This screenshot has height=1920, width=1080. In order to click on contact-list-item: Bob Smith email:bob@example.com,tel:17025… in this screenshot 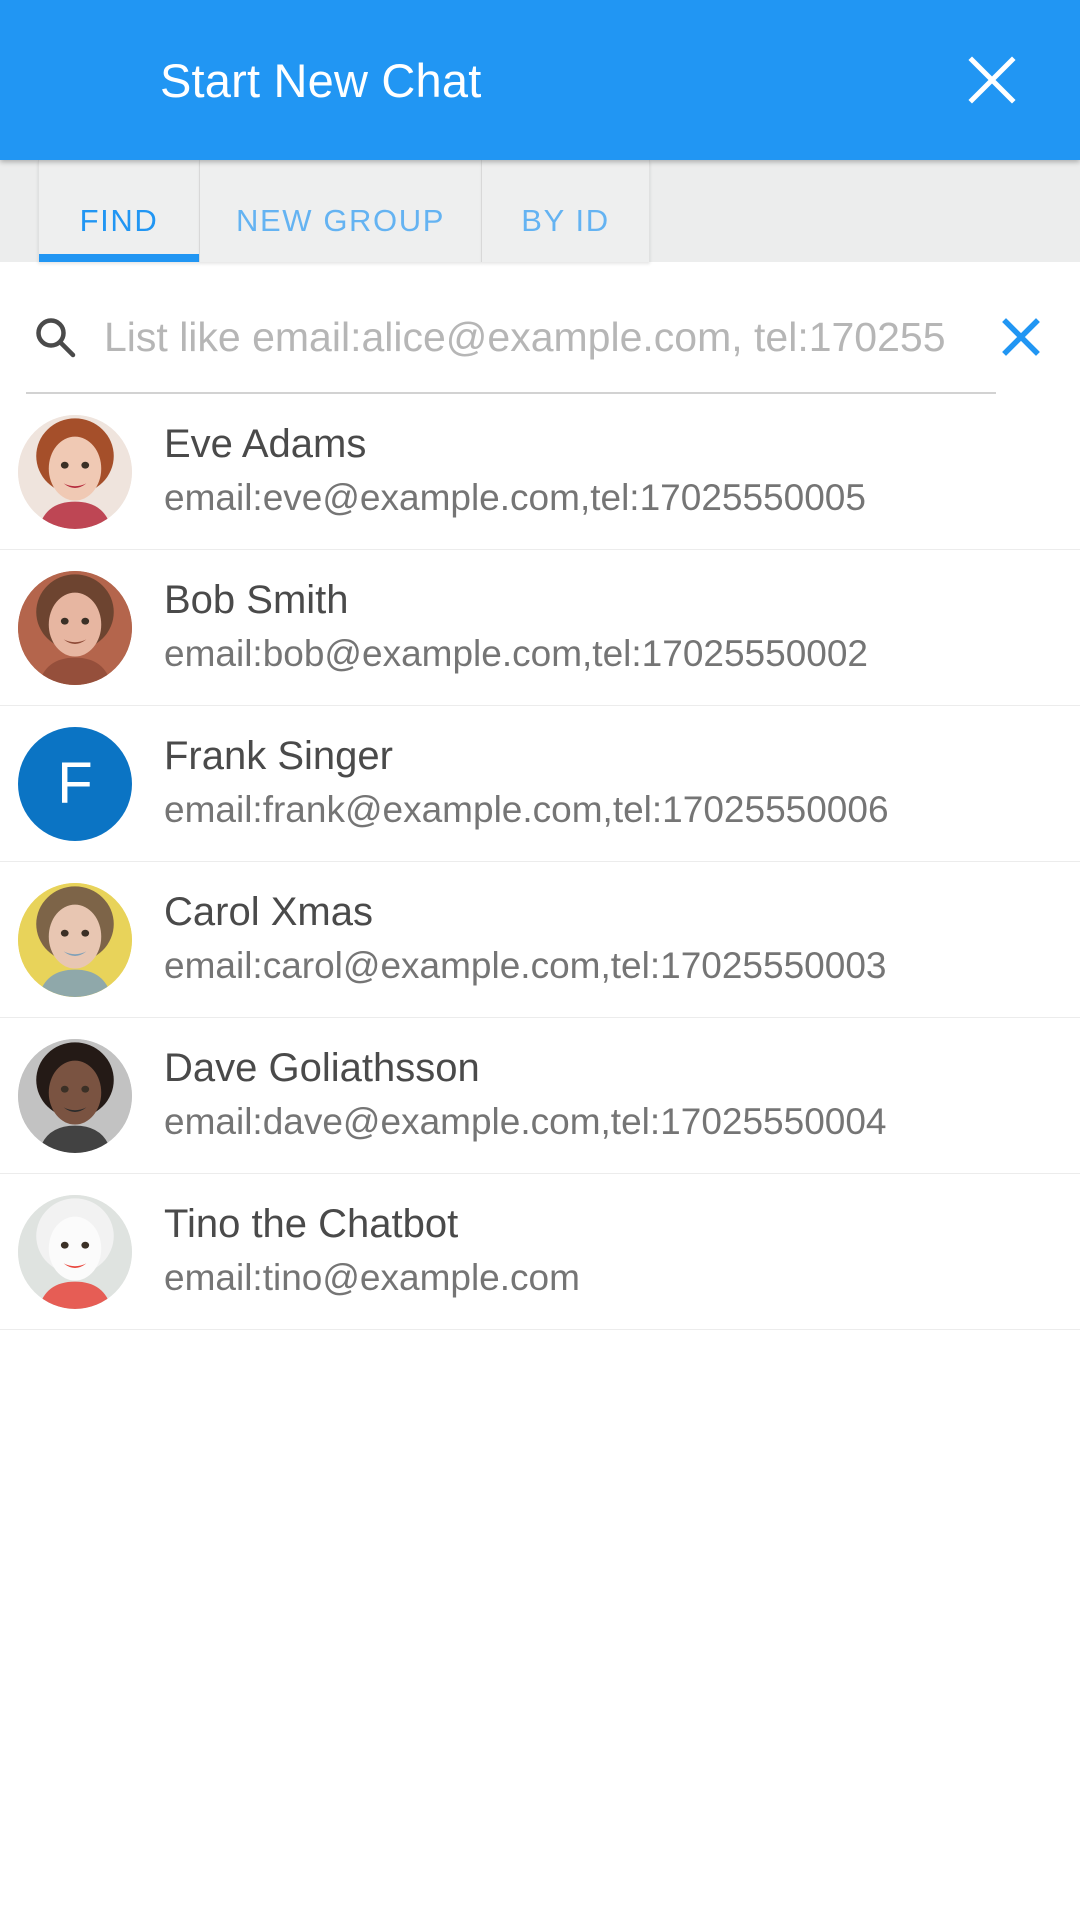, I will do `click(540, 628)`.